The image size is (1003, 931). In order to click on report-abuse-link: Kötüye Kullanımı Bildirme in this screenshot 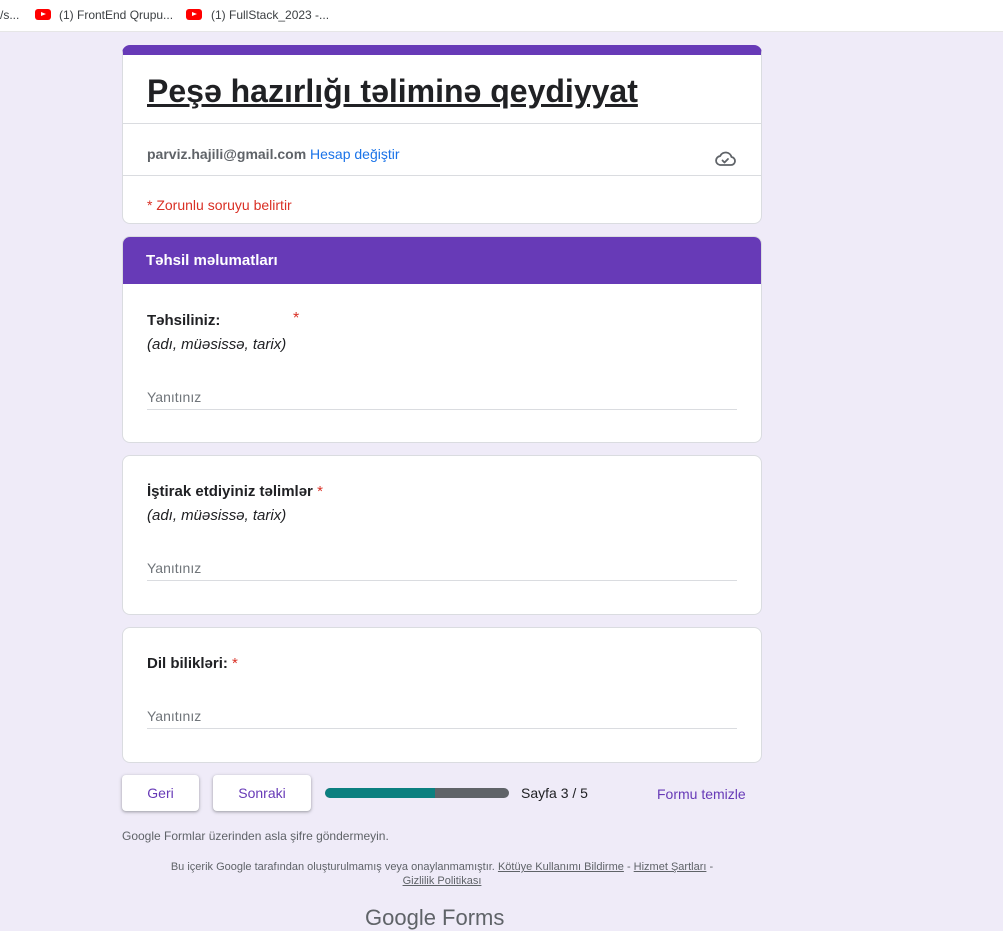, I will do `click(561, 867)`.